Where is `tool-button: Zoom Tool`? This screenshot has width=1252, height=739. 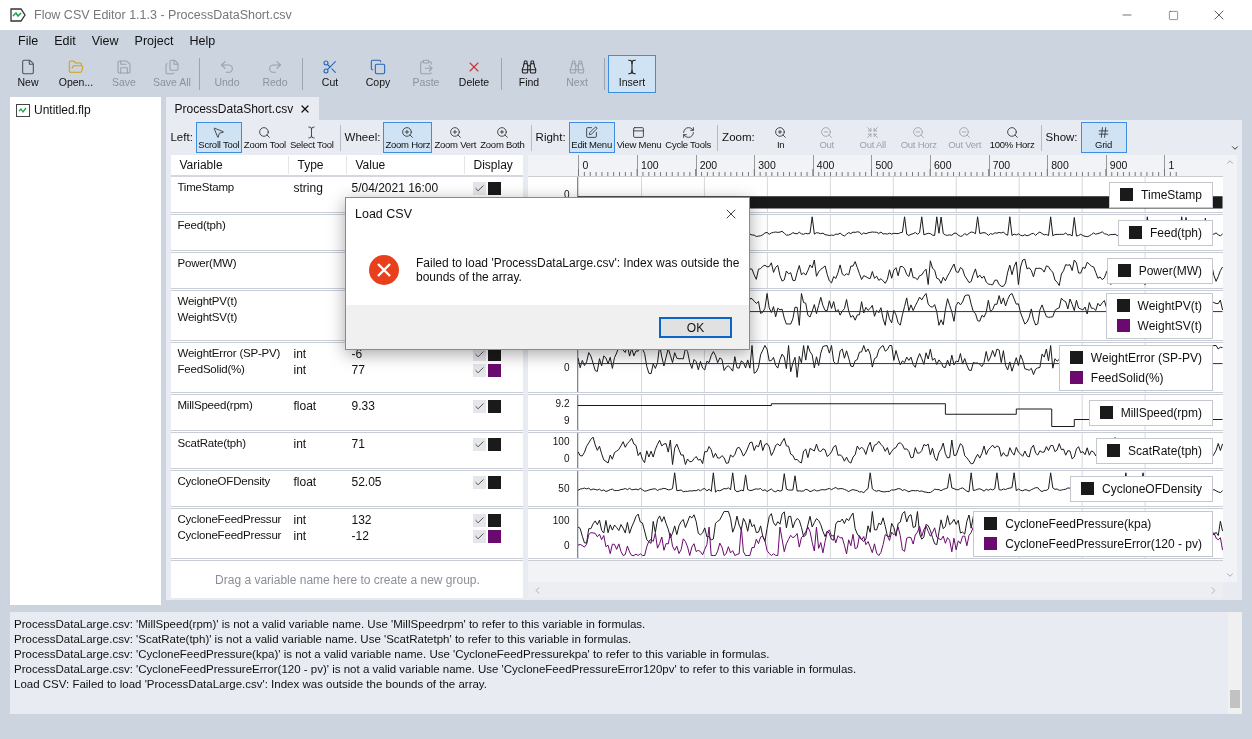 tool-button: Zoom Tool is located at coordinates (264, 137).